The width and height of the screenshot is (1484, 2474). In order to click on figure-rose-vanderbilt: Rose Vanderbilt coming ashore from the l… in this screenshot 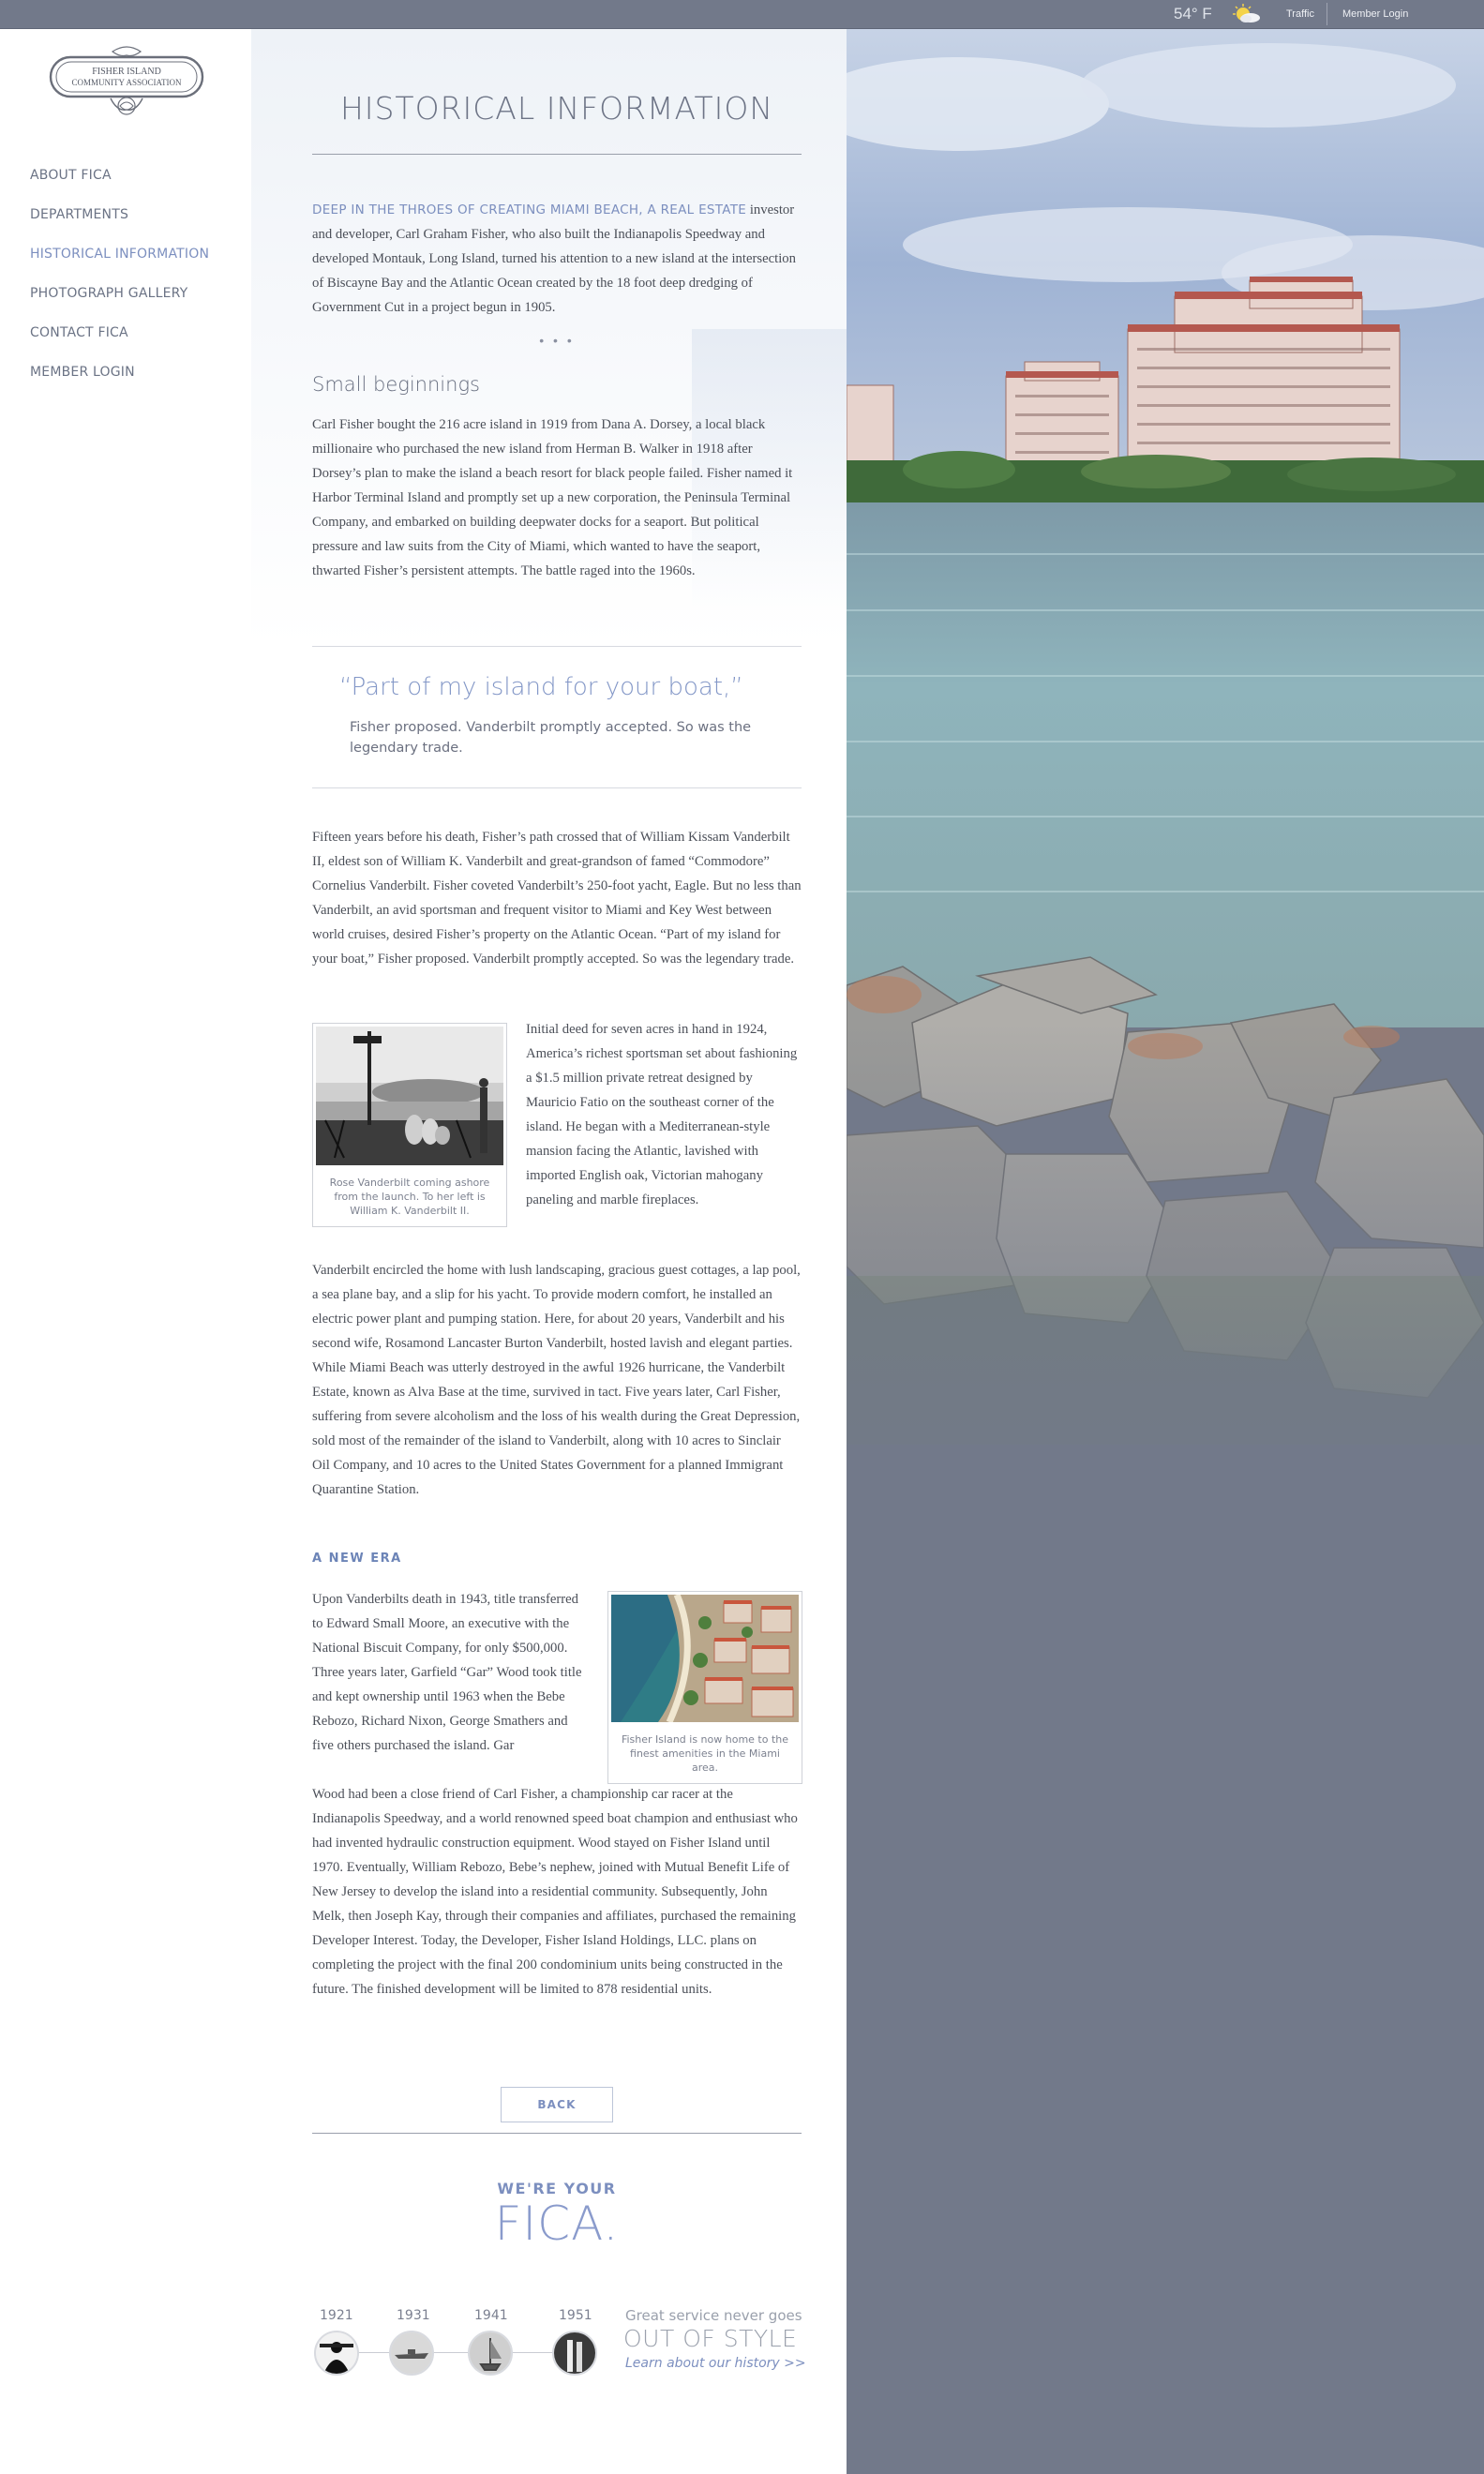, I will do `click(409, 1125)`.